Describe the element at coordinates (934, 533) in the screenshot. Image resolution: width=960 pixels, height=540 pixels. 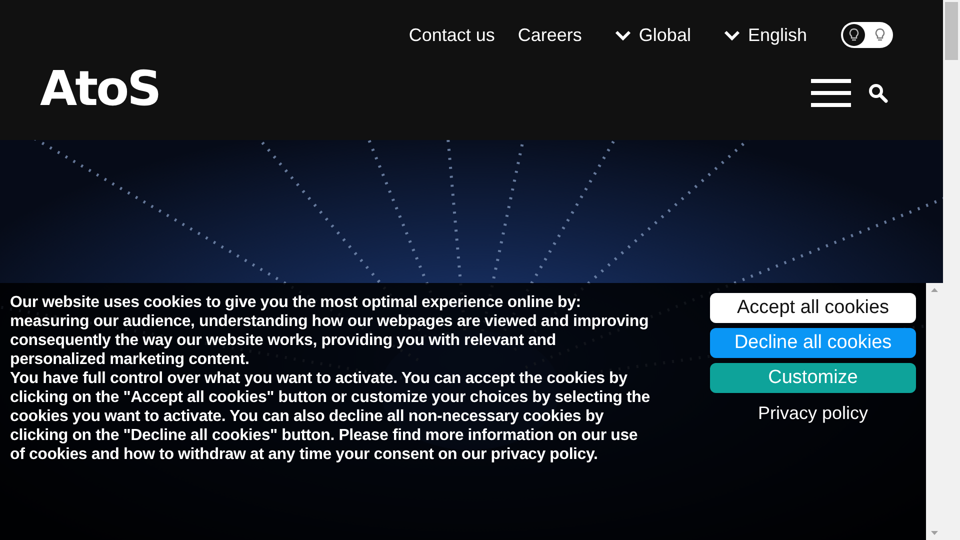
I see `scroll-down-icon` at that location.